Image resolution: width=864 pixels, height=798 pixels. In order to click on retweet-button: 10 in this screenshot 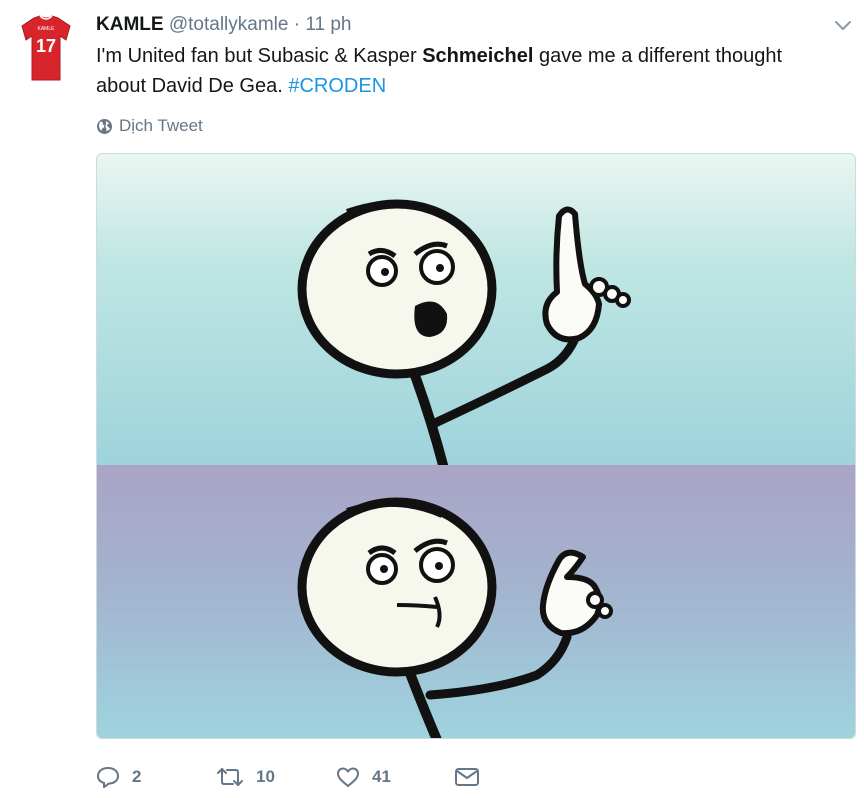, I will do `click(276, 777)`.